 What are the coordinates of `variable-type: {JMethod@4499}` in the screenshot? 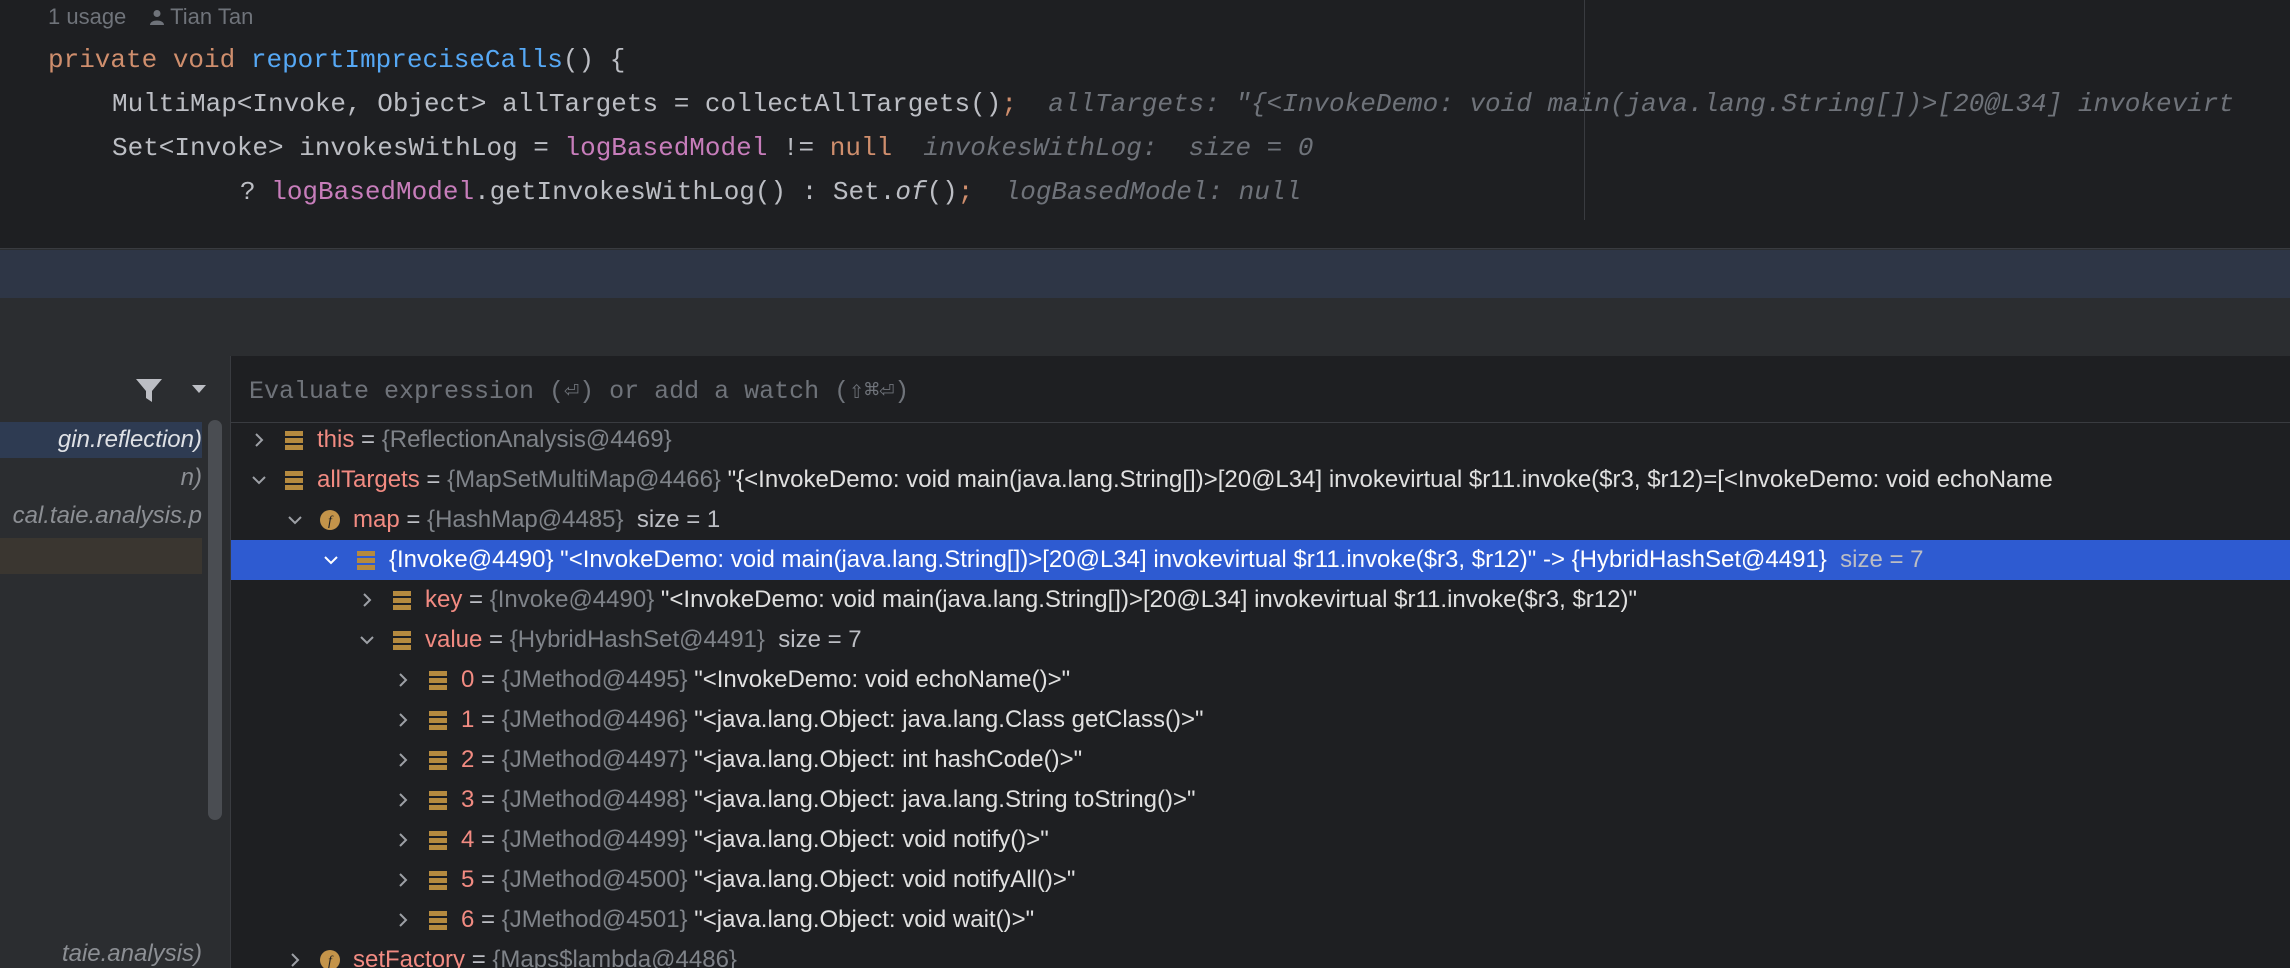 It's located at (594, 839).